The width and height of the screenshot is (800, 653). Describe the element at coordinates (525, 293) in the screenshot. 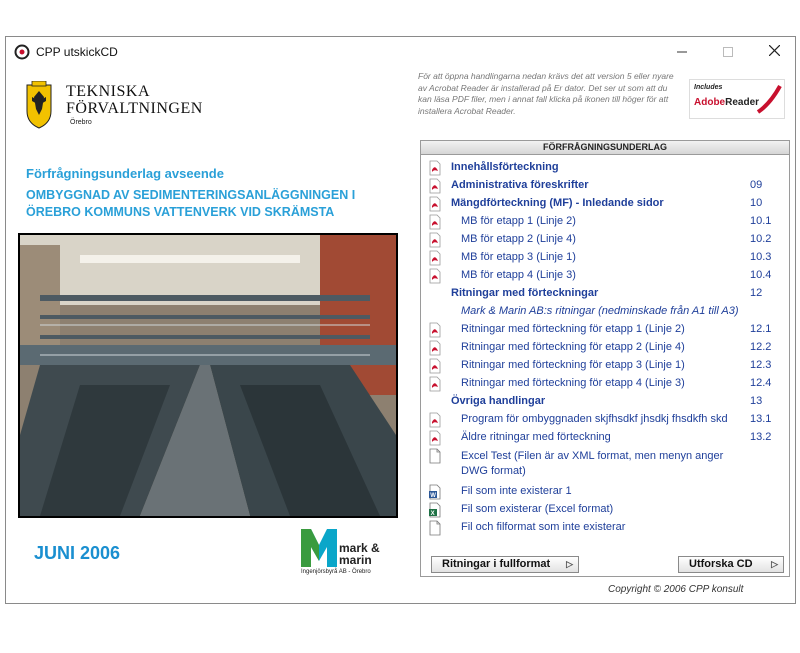

I see `item-label: Ritningar med förteckningar` at that location.